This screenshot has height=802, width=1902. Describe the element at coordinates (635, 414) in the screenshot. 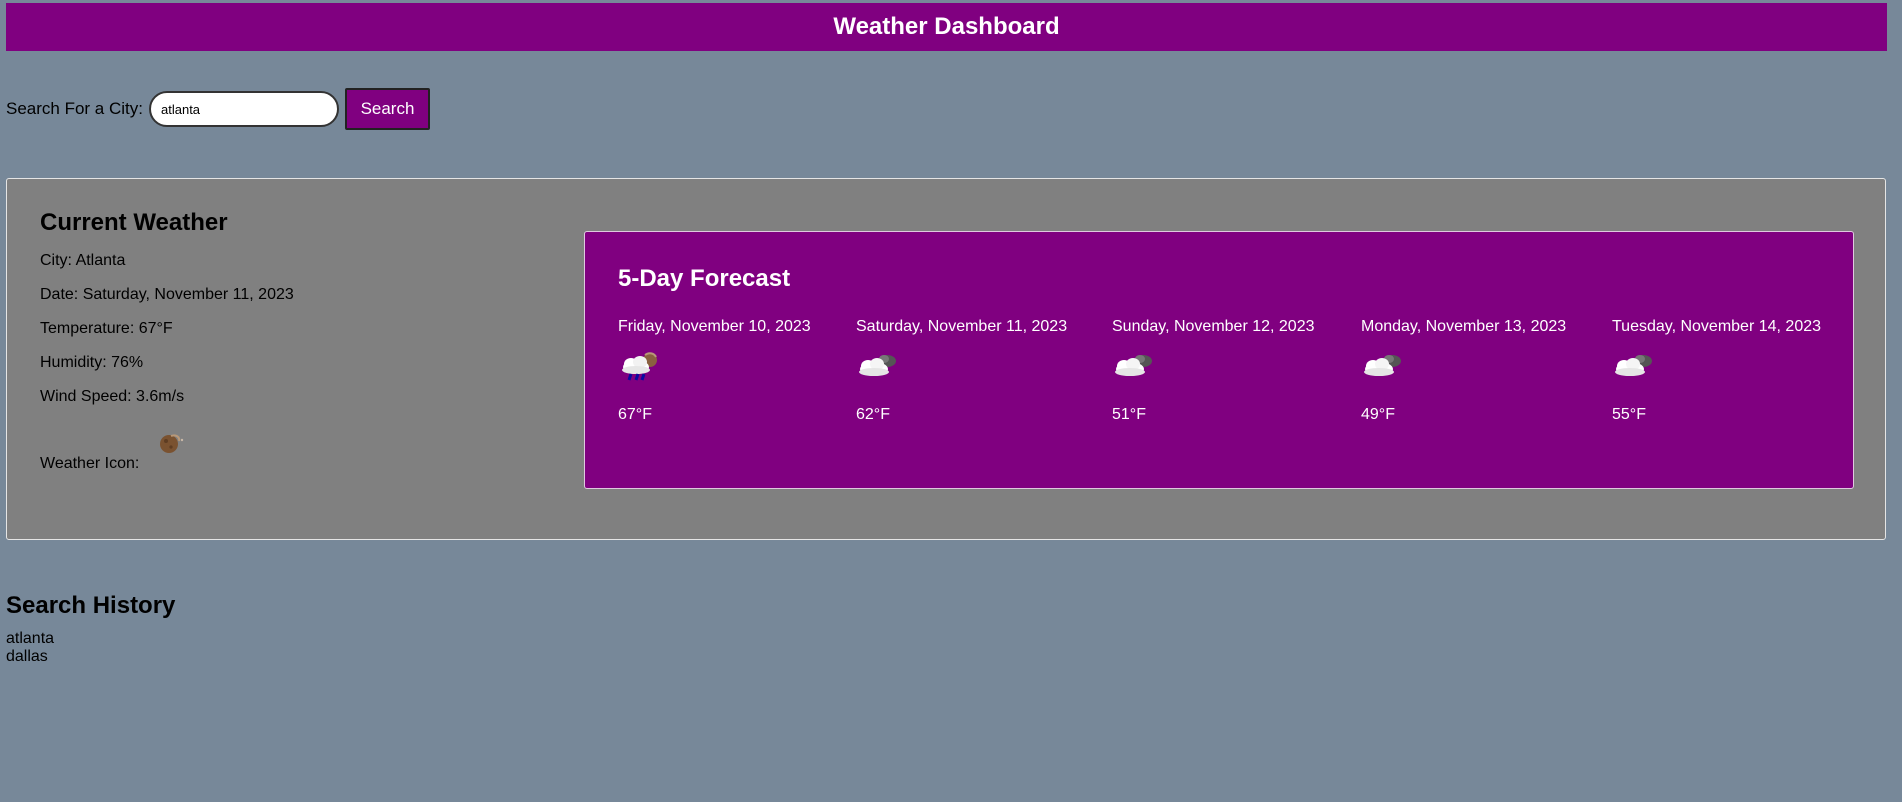

I see `forecast-temp: 67°F` at that location.